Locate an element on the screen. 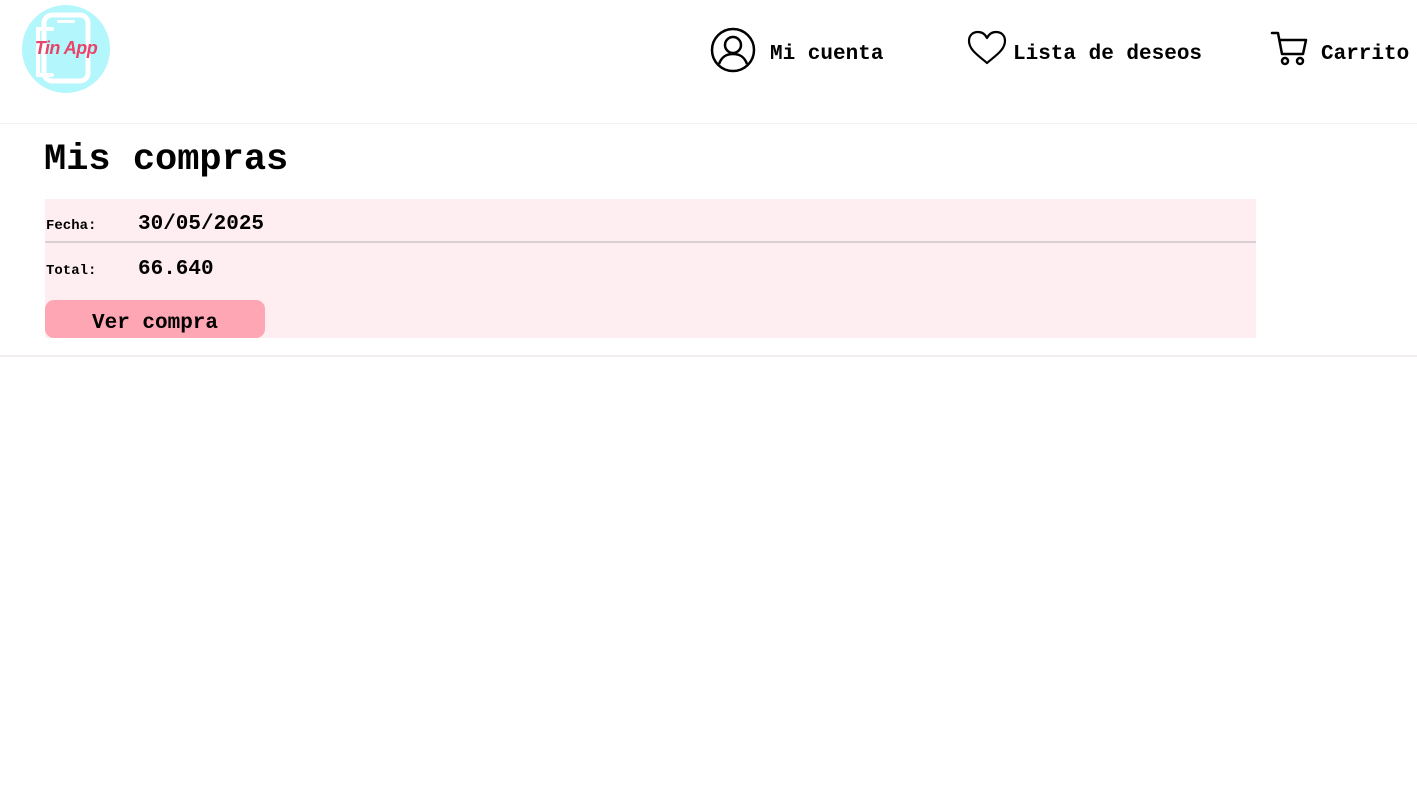 The image size is (1417, 787). date-label: Fecha: is located at coordinates (71, 226).